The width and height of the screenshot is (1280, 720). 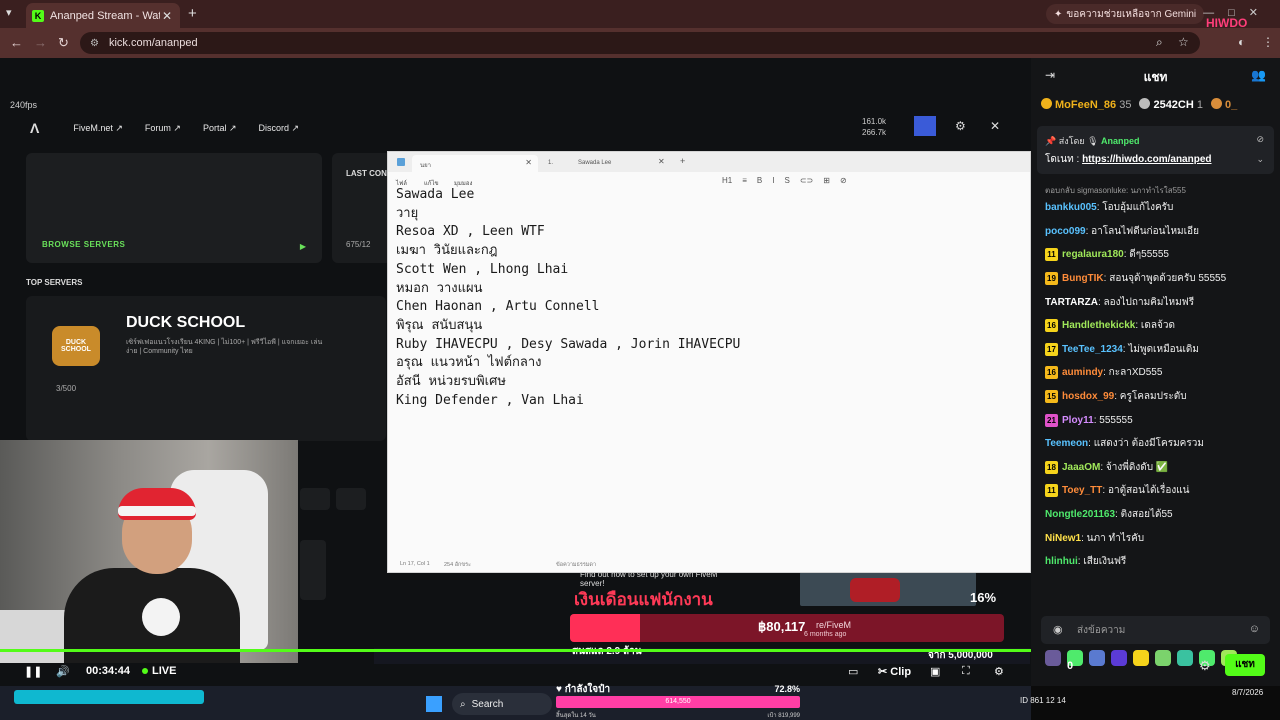 I want to click on webcam-overlay, so click(x=149, y=551).